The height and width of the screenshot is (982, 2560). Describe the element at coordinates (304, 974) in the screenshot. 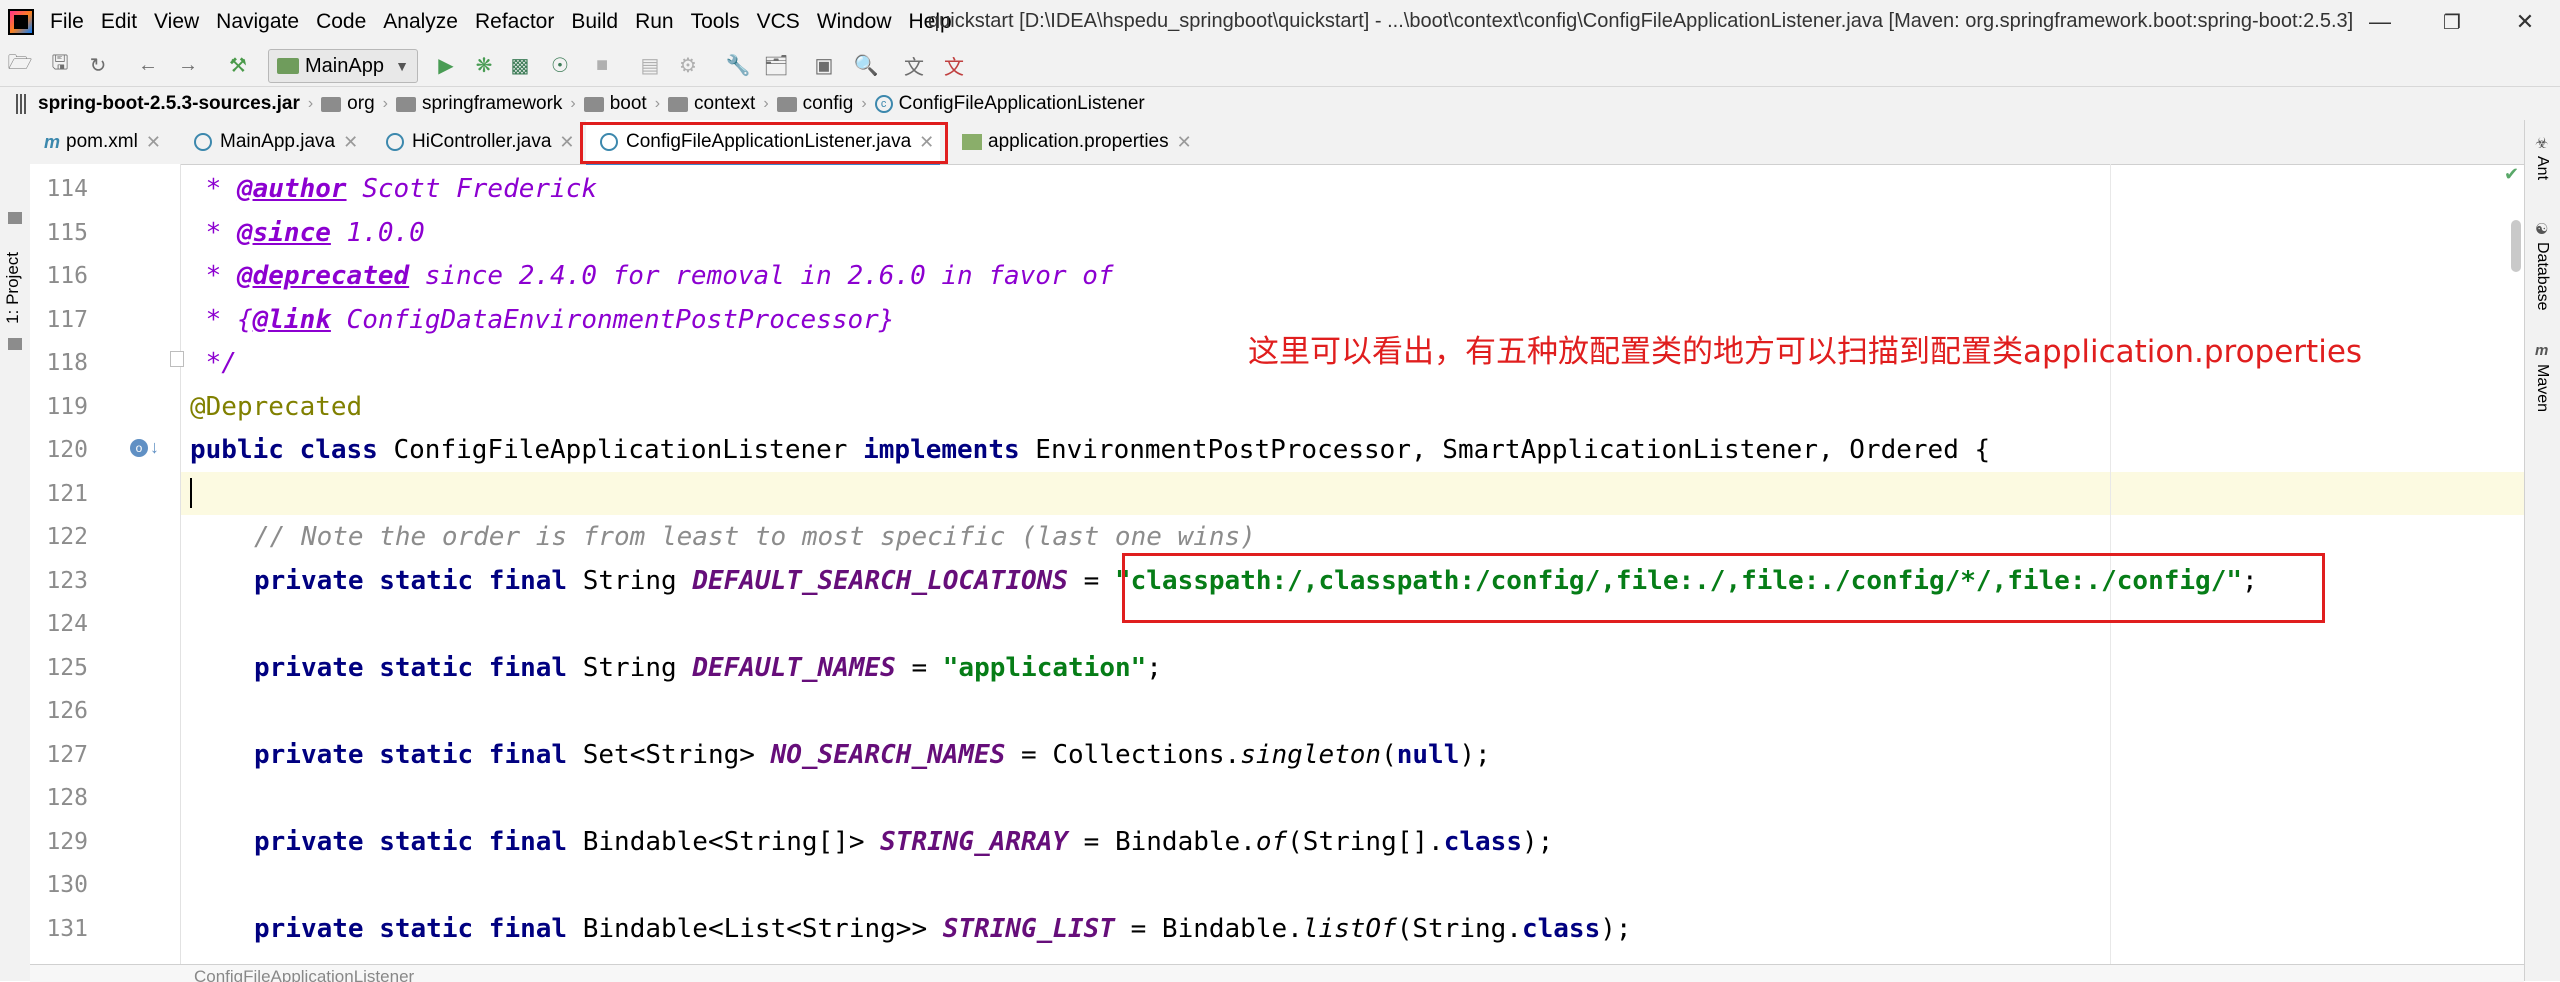

I see `status-breadcrumb: ConfigFileApplicationListener` at that location.